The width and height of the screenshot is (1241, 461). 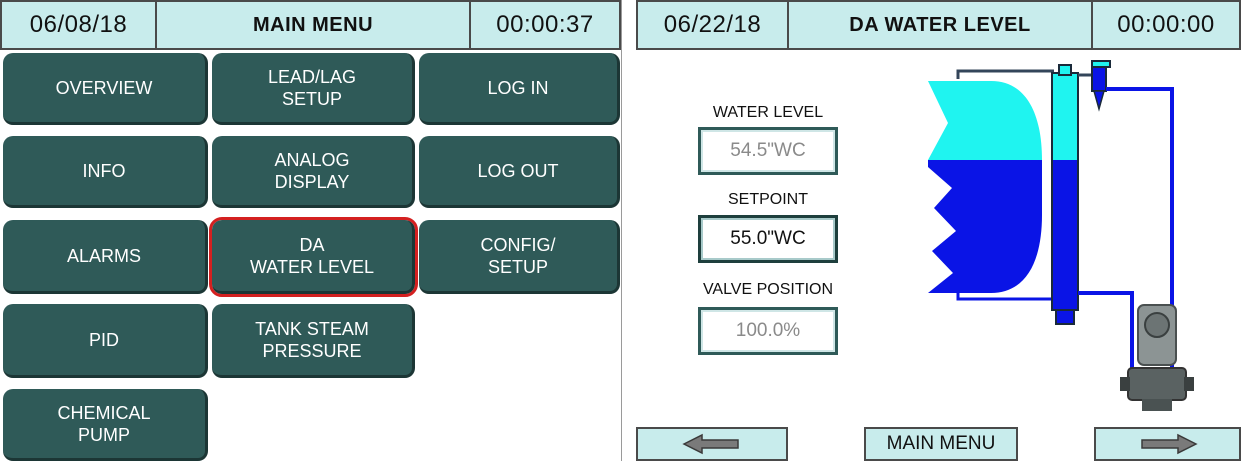 What do you see at coordinates (517, 266) in the screenshot?
I see `config-setup-label-2: SETUP` at bounding box center [517, 266].